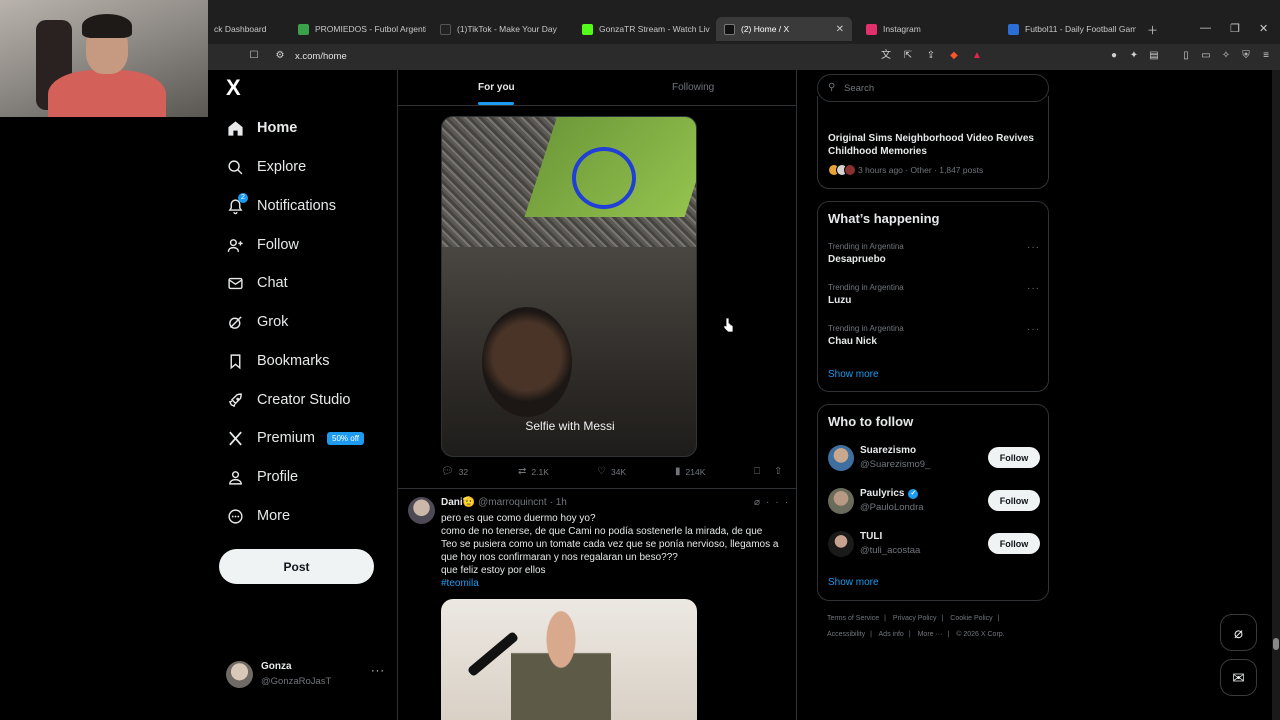 This screenshot has height=720, width=1280. Describe the element at coordinates (235, 322) in the screenshot. I see `grok-icon` at that location.